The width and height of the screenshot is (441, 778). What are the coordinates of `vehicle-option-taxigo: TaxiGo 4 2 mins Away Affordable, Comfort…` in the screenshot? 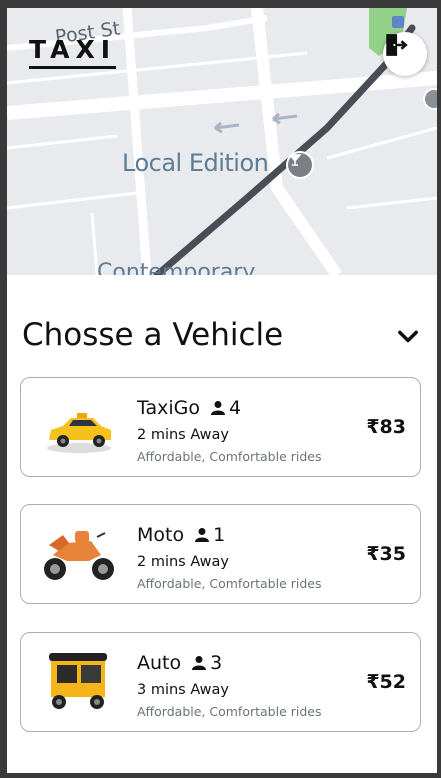 It's located at (220, 427).